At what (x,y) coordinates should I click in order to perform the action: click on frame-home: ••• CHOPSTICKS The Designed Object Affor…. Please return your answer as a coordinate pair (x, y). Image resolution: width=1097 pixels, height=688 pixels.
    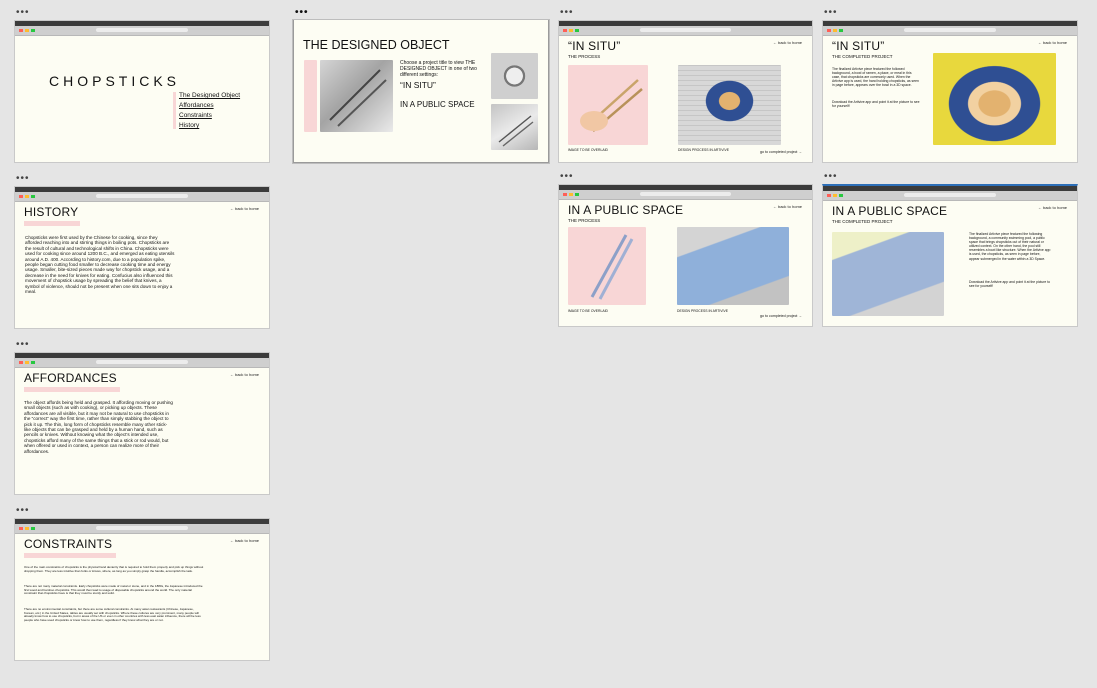
    Looking at the image, I should click on (142, 85).